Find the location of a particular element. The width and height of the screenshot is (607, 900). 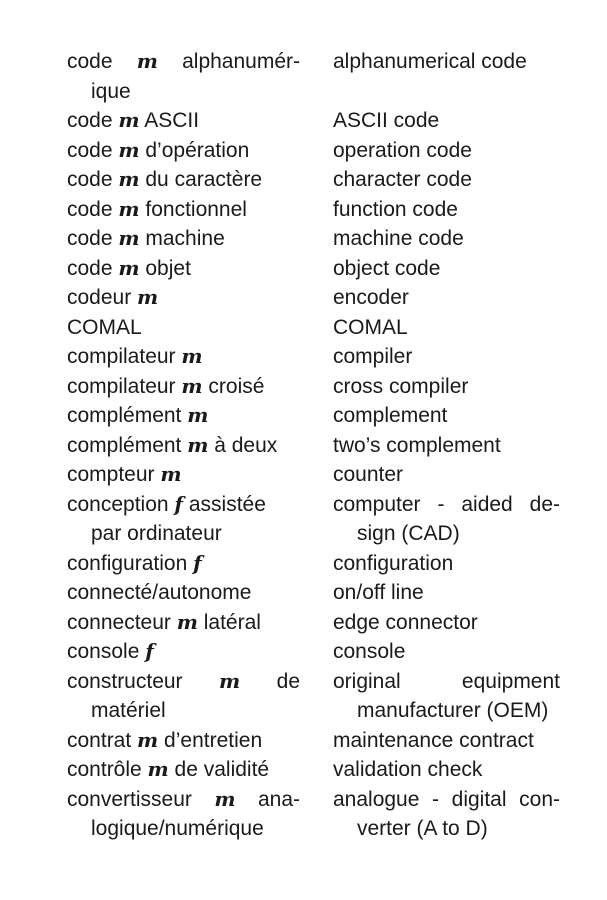

term-line: logique/numérique is located at coordinates (183, 829).